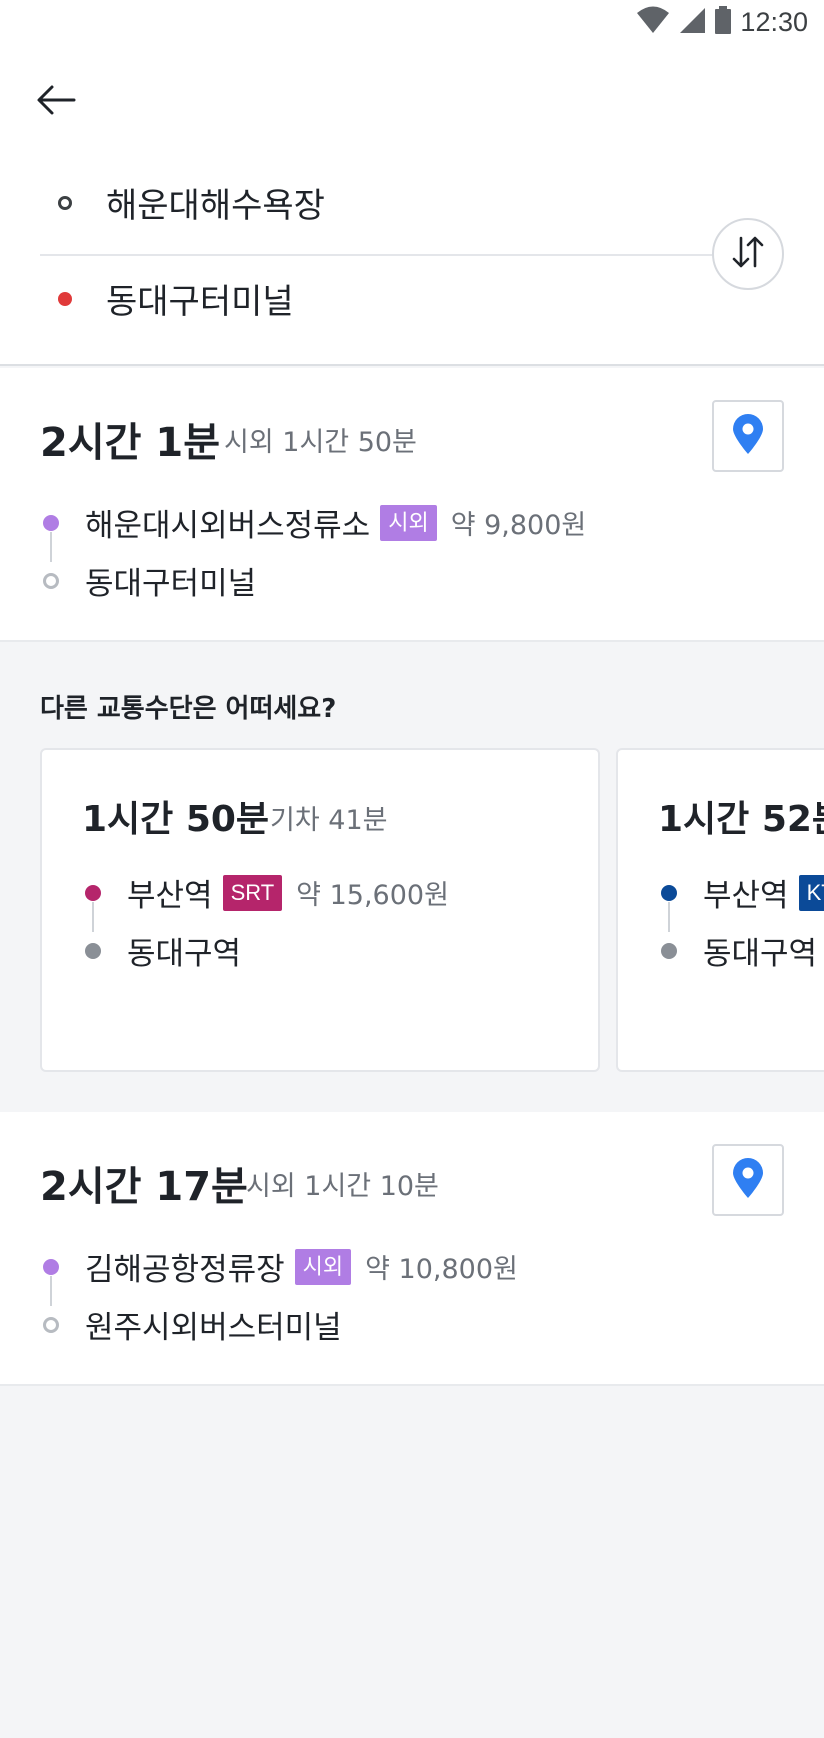  I want to click on alt-summary: 기차 41분, so click(329, 820).